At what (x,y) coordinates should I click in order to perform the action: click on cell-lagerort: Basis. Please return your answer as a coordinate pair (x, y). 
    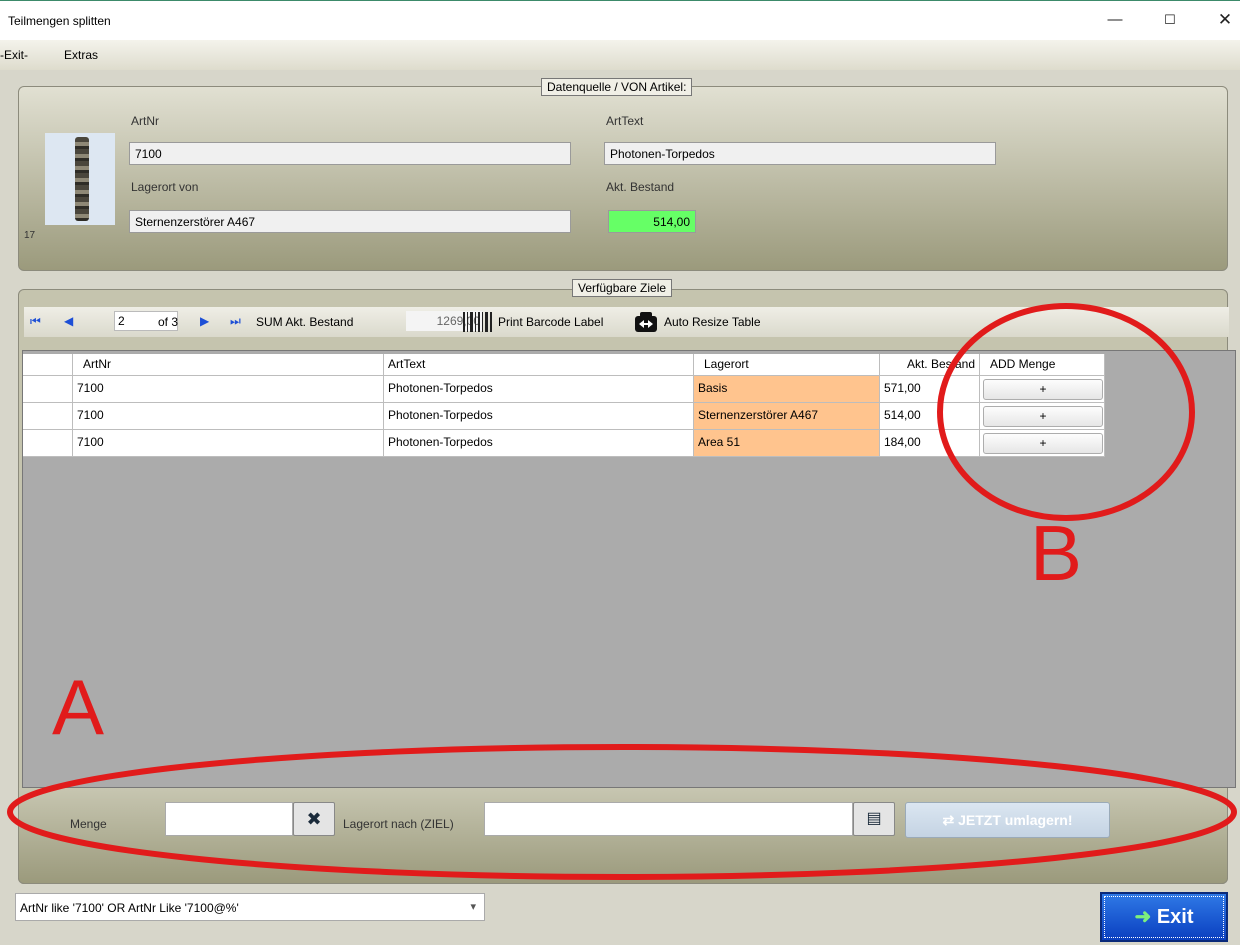
    Looking at the image, I should click on (787, 389).